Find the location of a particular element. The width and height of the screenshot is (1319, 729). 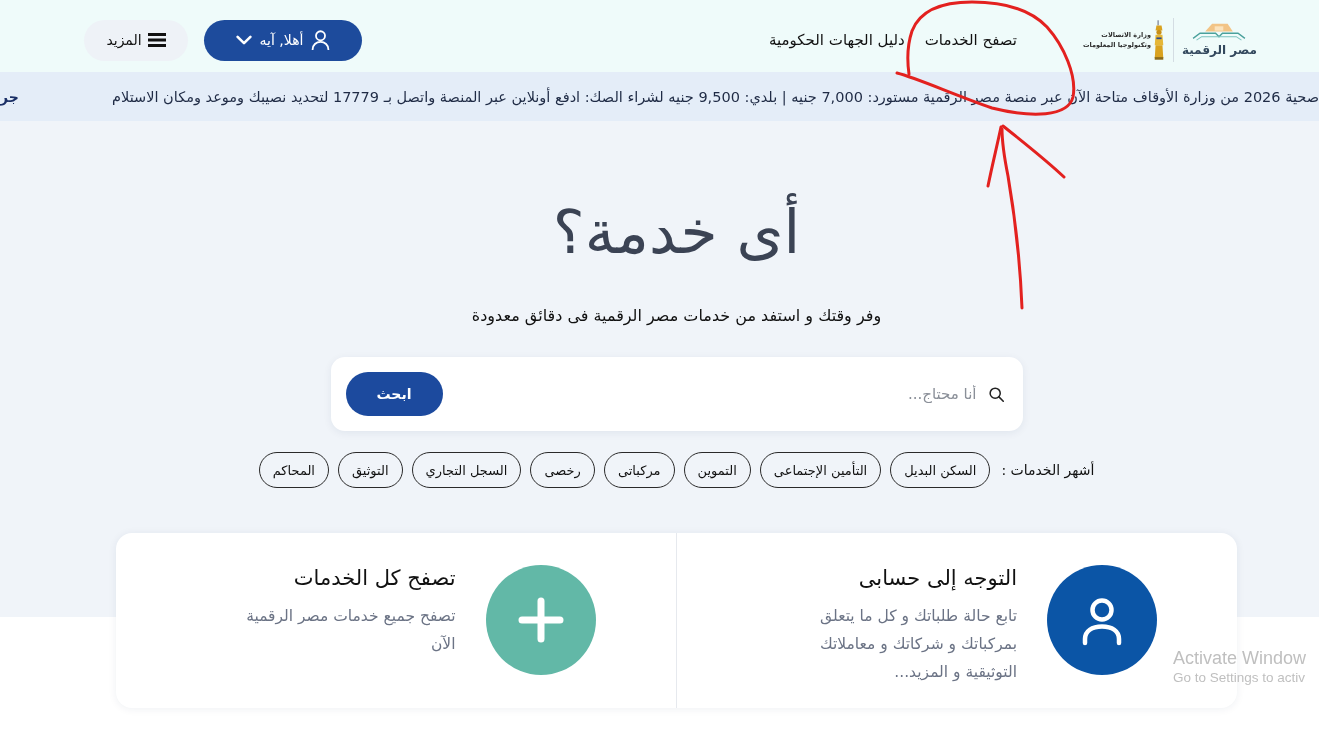

plus-icon is located at coordinates (540, 620).